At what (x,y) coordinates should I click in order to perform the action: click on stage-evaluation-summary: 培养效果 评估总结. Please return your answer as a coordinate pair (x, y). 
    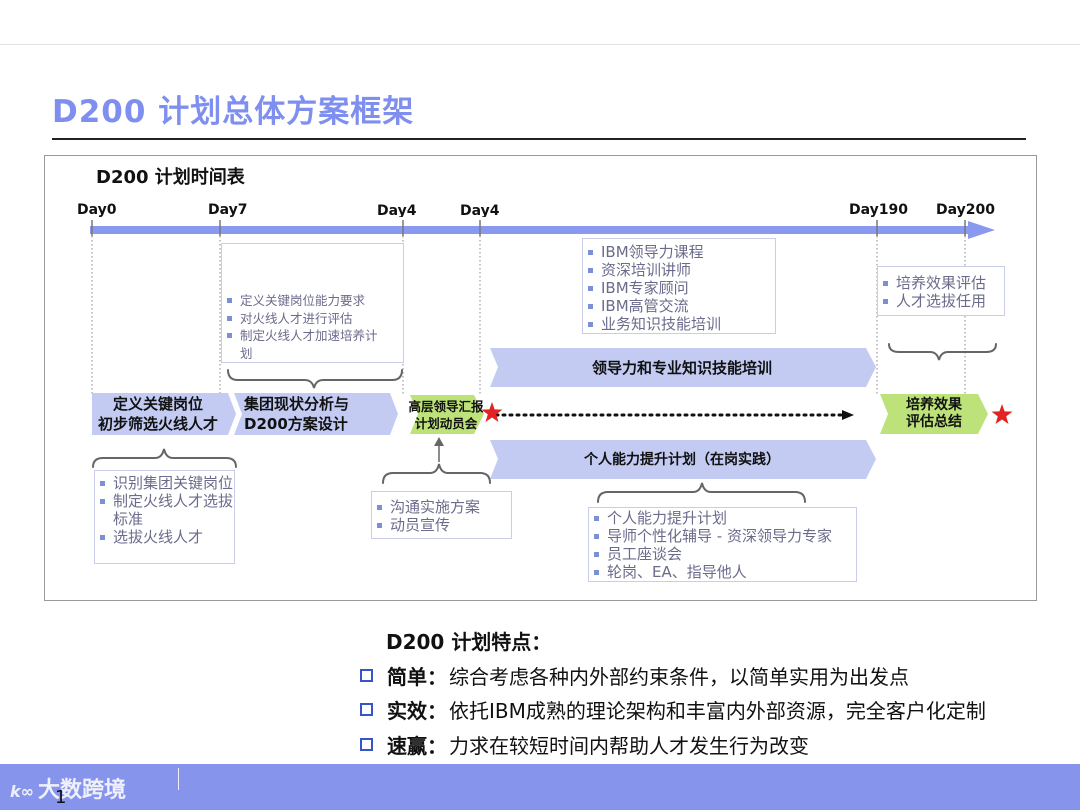
    Looking at the image, I should click on (934, 413).